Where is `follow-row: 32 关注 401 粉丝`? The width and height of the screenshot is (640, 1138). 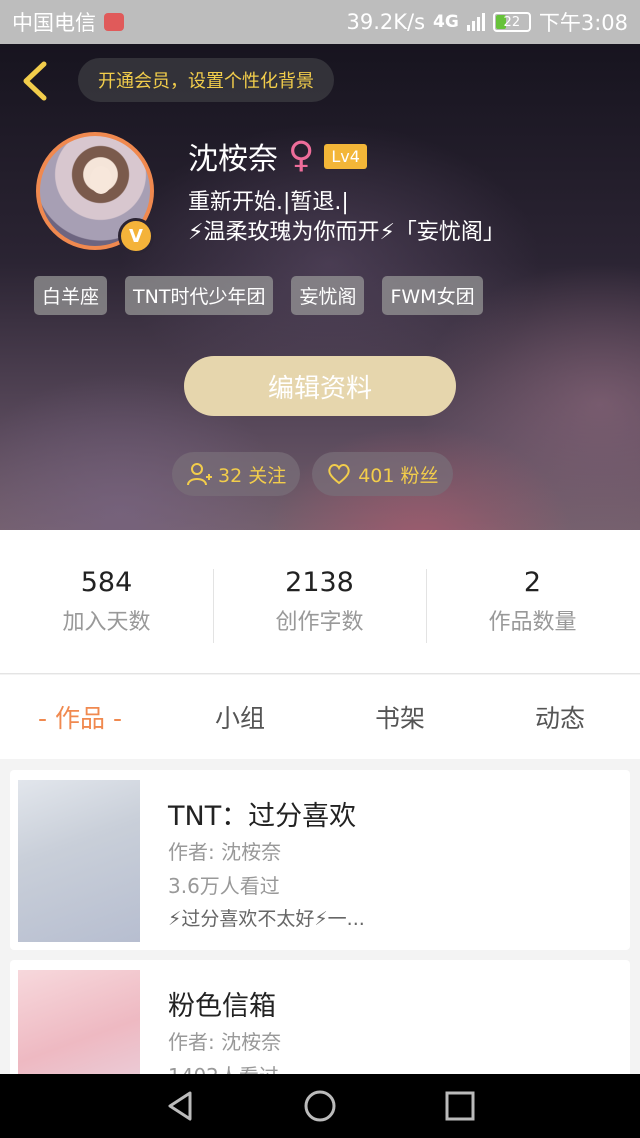 follow-row: 32 关注 401 粉丝 is located at coordinates (312, 474).